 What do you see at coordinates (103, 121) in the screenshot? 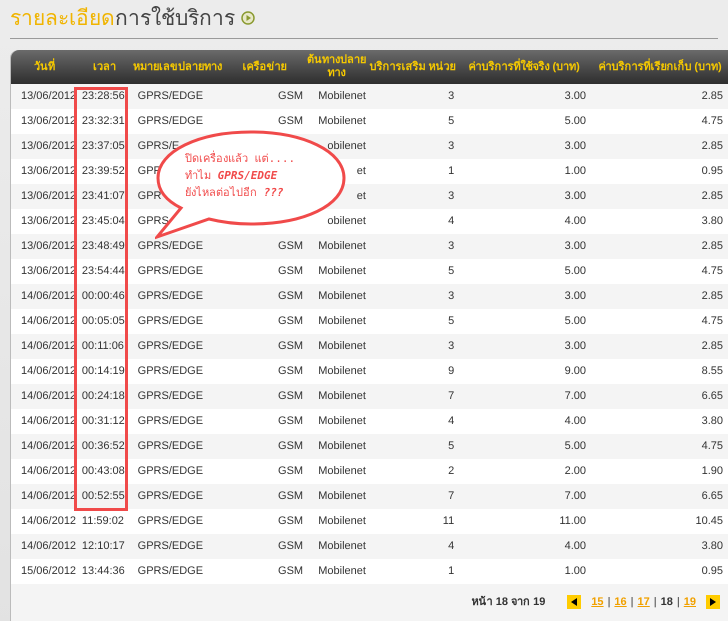
I see `table-cell: 23:32:31` at bounding box center [103, 121].